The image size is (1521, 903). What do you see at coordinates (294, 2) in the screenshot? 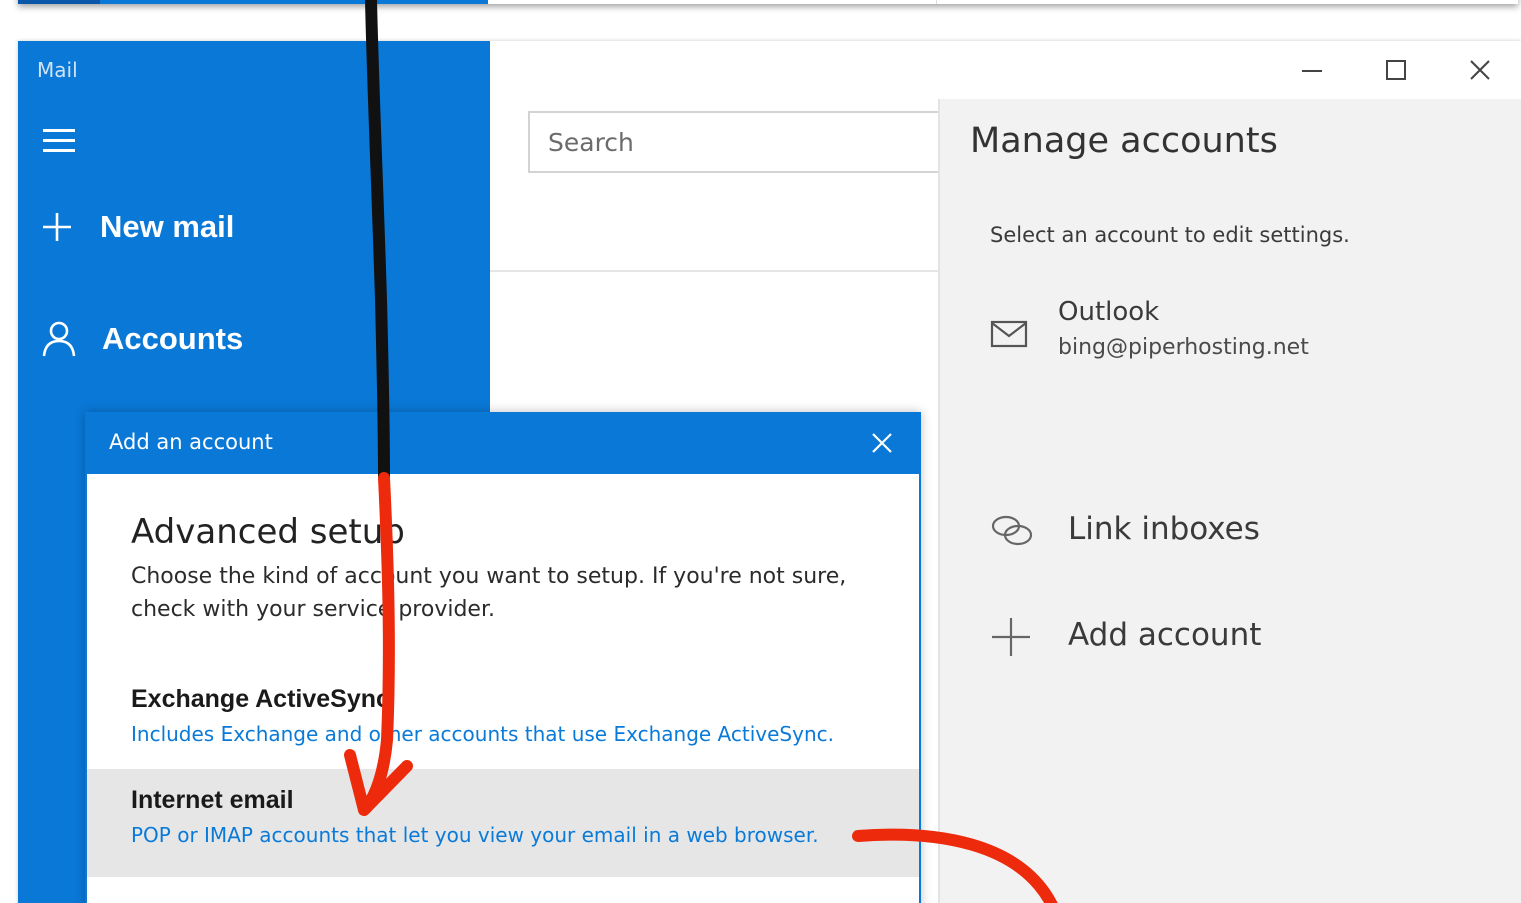
I see `background-window-sidebar` at bounding box center [294, 2].